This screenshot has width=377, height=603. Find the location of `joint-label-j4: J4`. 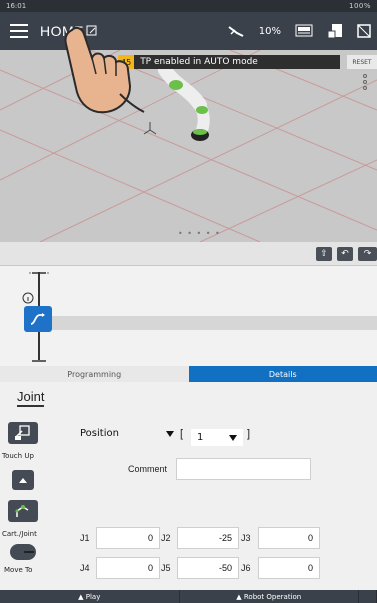

joint-label-j4: J4 is located at coordinates (85, 568).